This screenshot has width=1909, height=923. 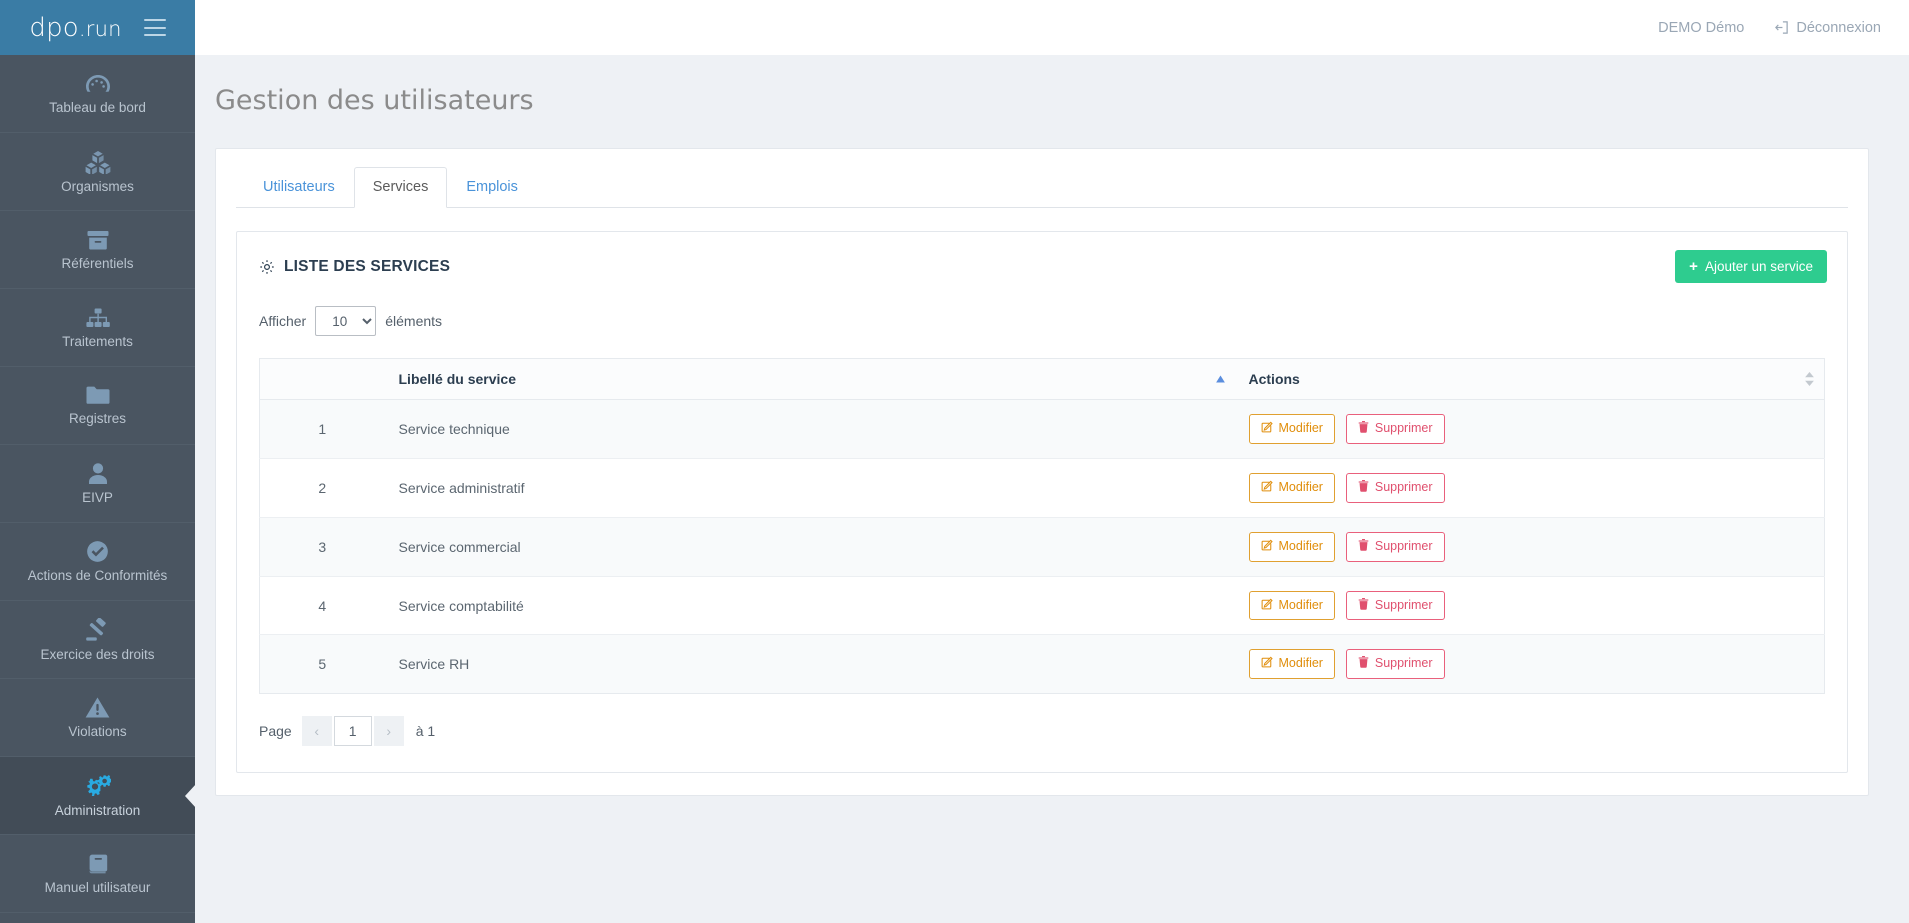 I want to click on sidebar-item-label: EIVP, so click(x=97, y=498).